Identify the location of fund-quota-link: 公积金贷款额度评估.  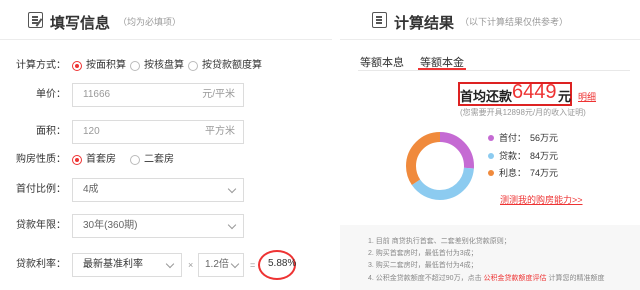
(515, 278).